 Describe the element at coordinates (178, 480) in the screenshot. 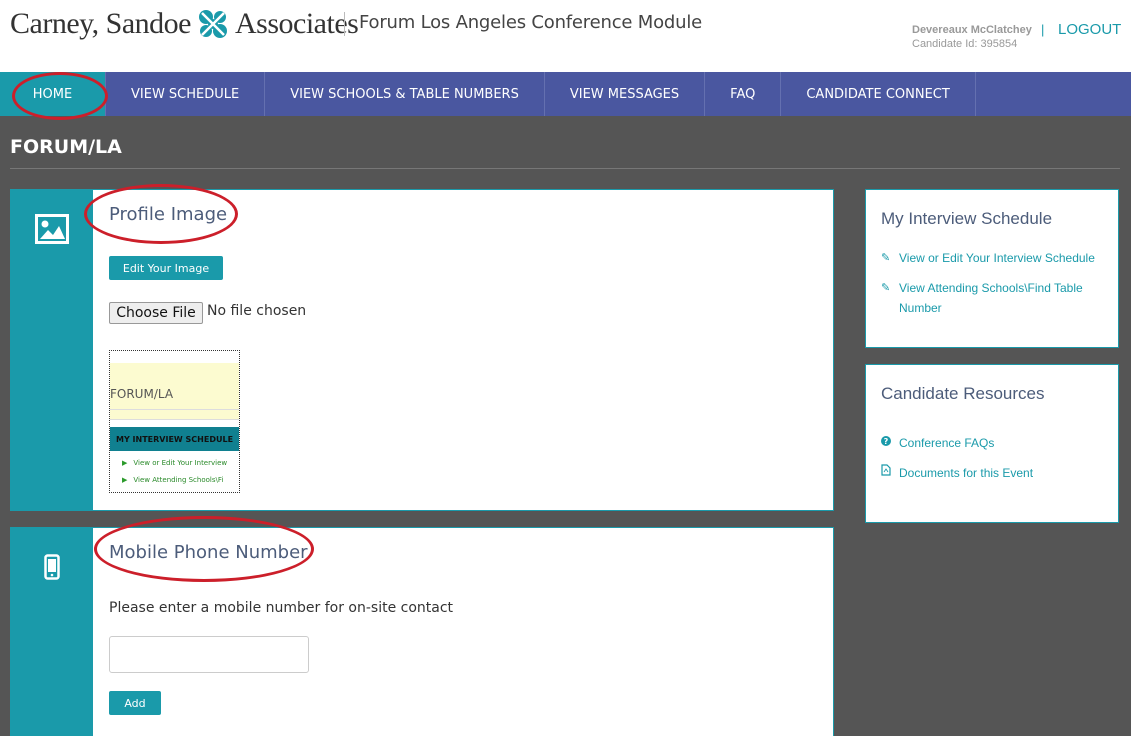

I see `thumb-item-label: View Attending Schools\Fi` at that location.